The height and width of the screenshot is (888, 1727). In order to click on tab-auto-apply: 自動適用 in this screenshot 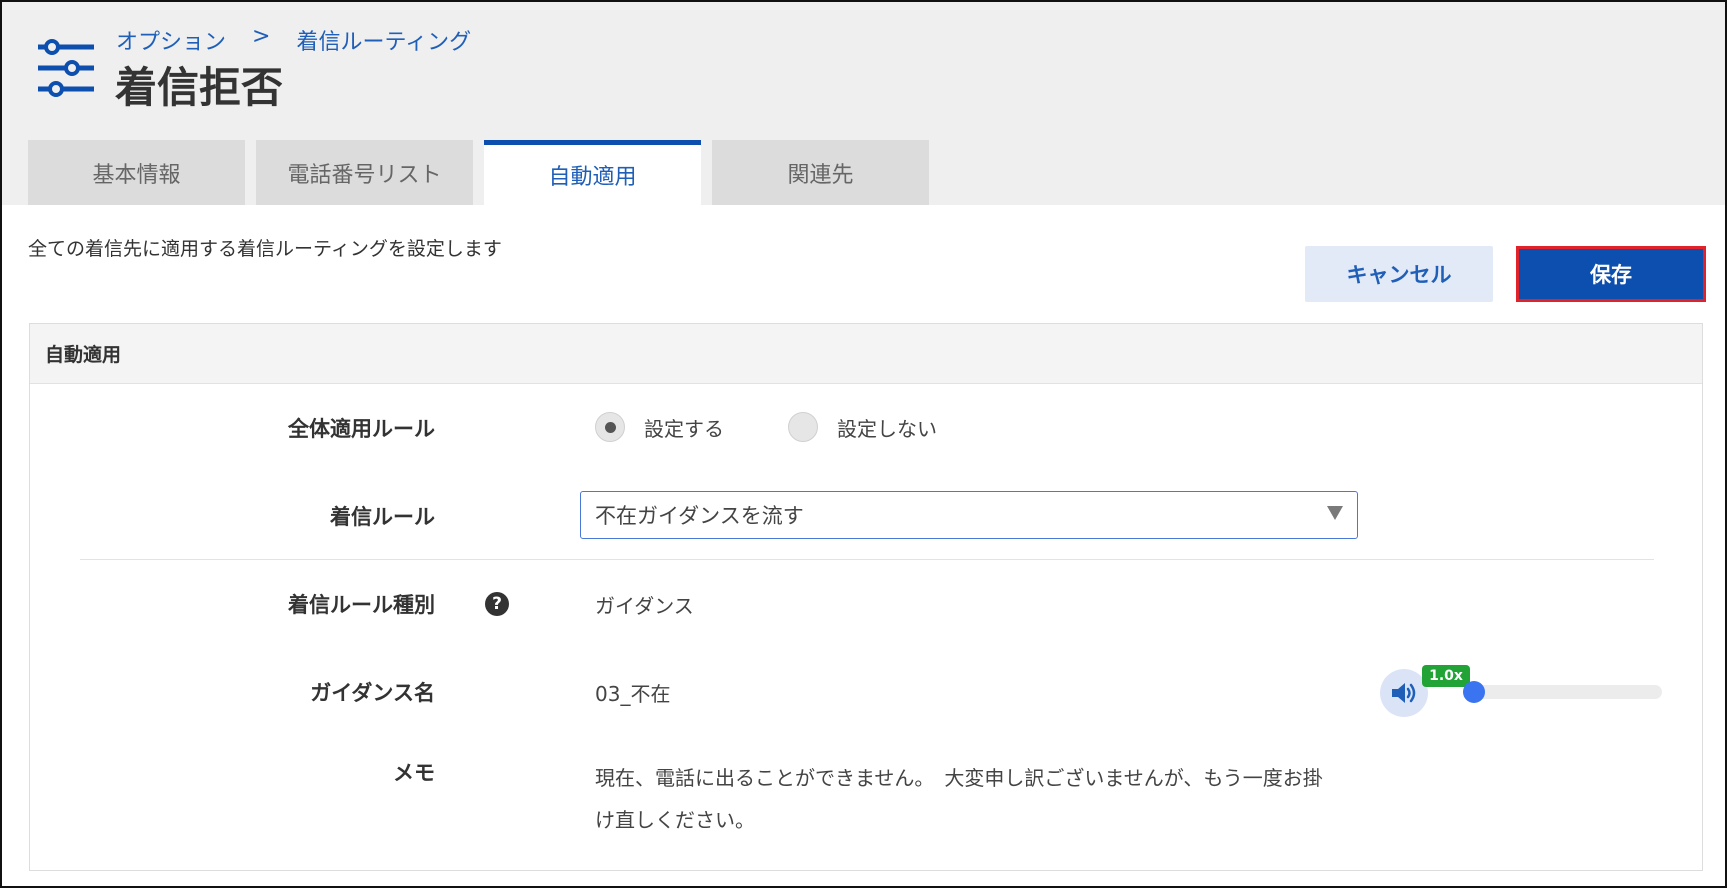, I will do `click(592, 172)`.